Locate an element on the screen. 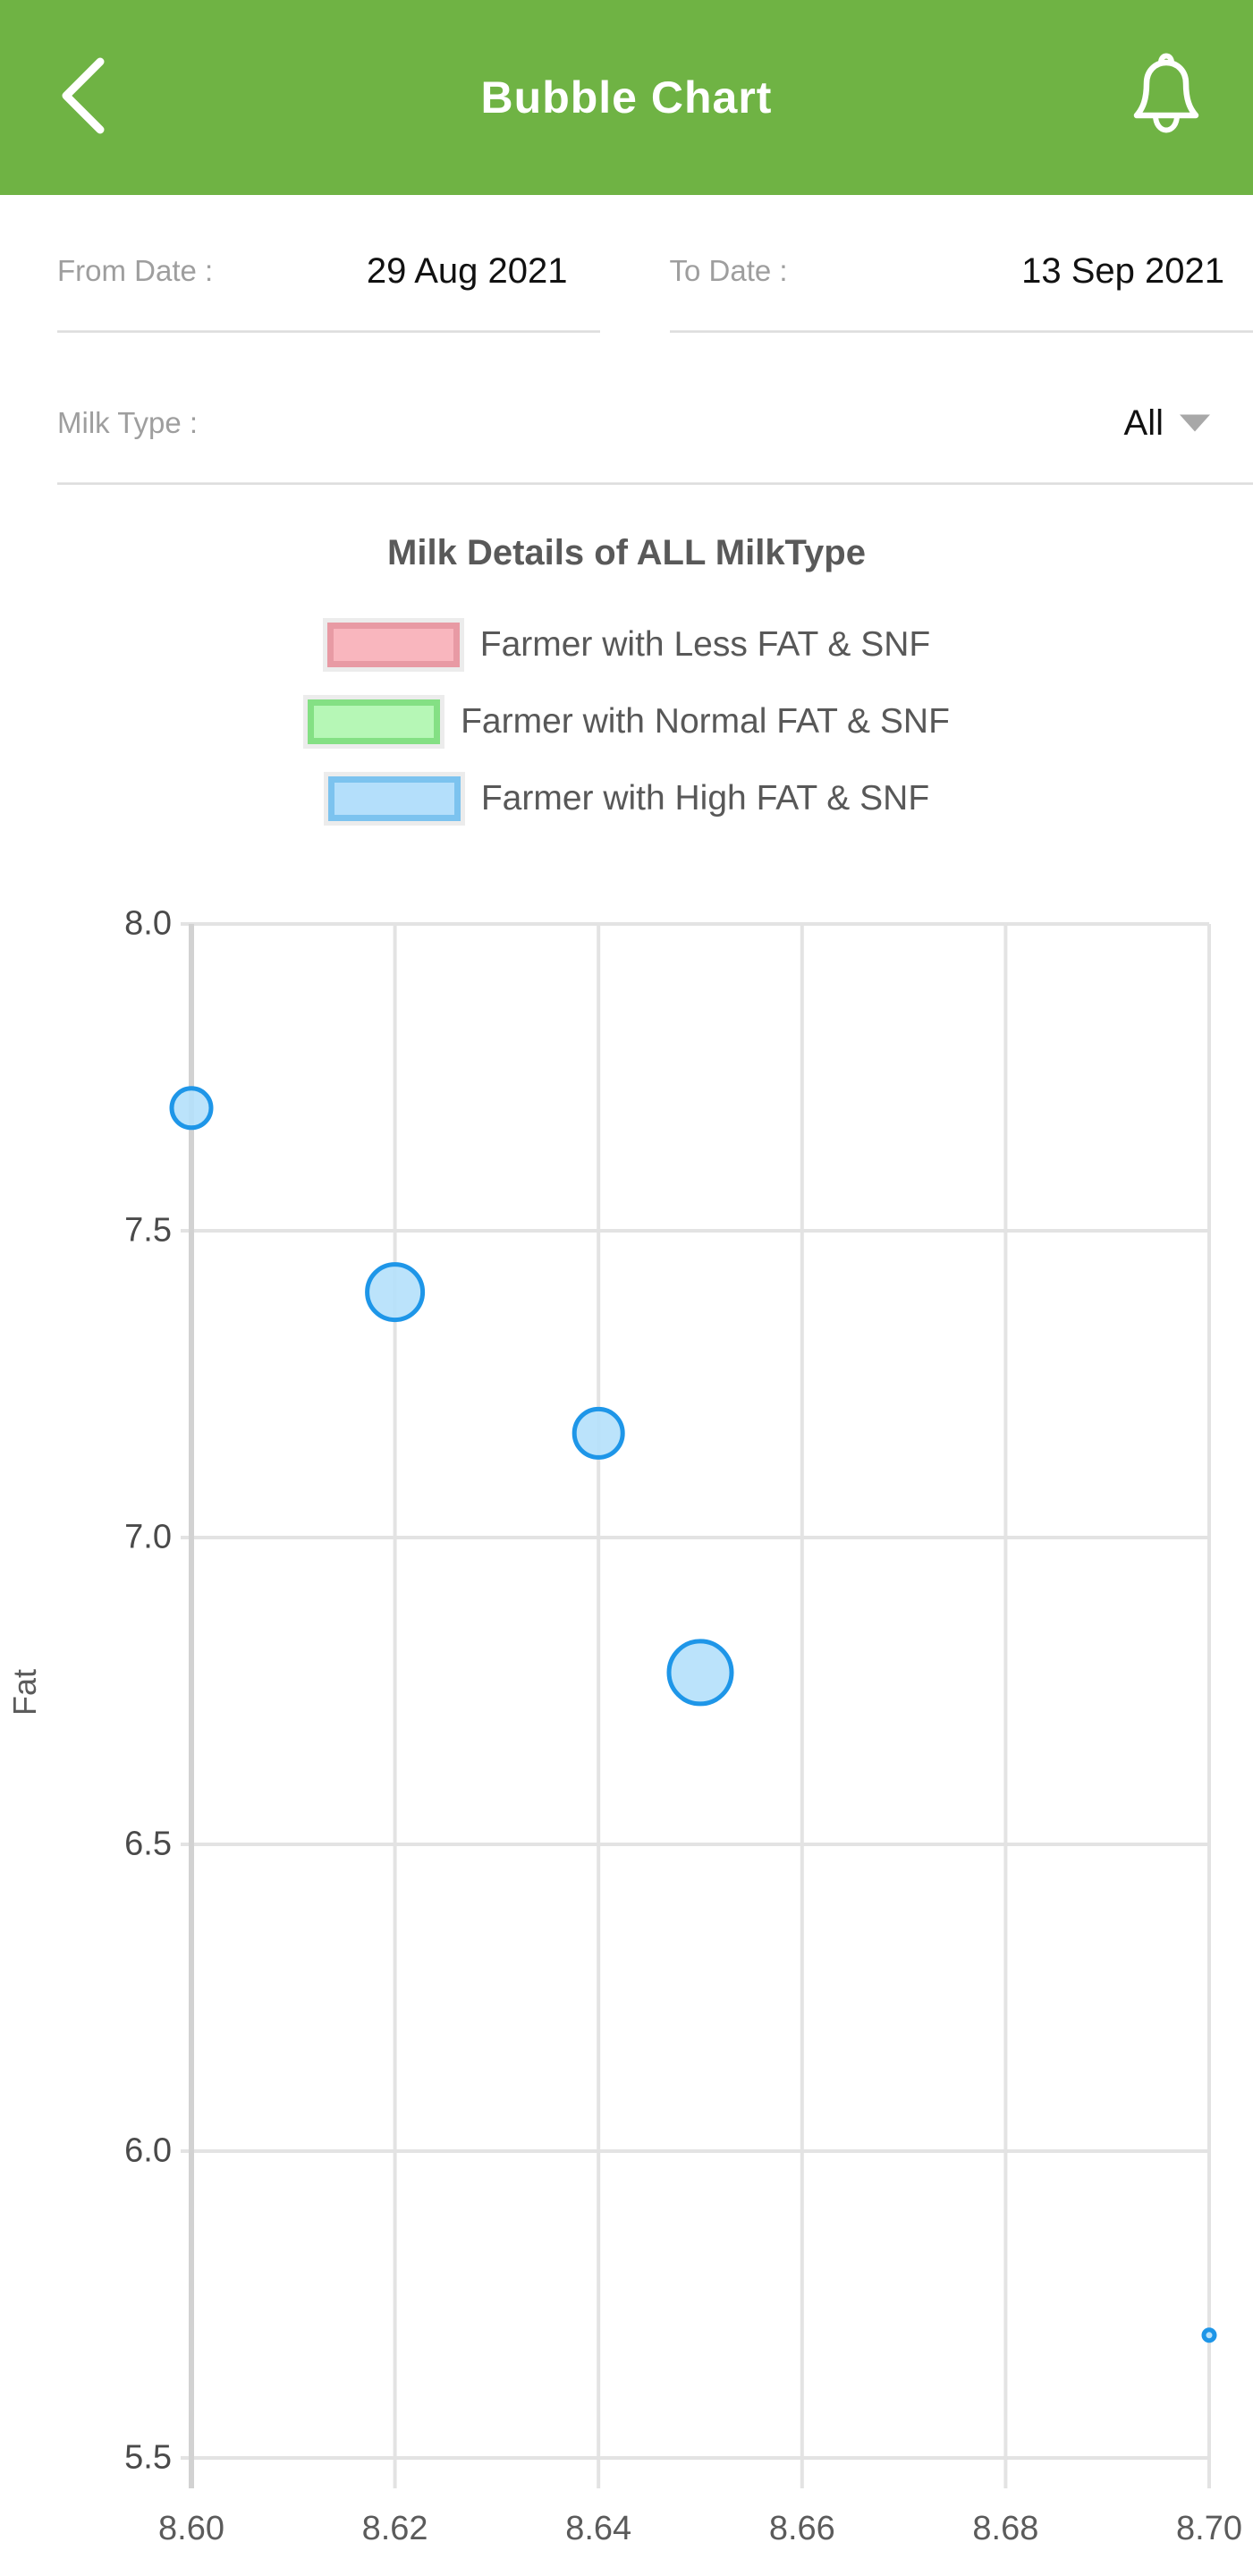 The width and height of the screenshot is (1253, 2576). milk-type-underline is located at coordinates (655, 483).